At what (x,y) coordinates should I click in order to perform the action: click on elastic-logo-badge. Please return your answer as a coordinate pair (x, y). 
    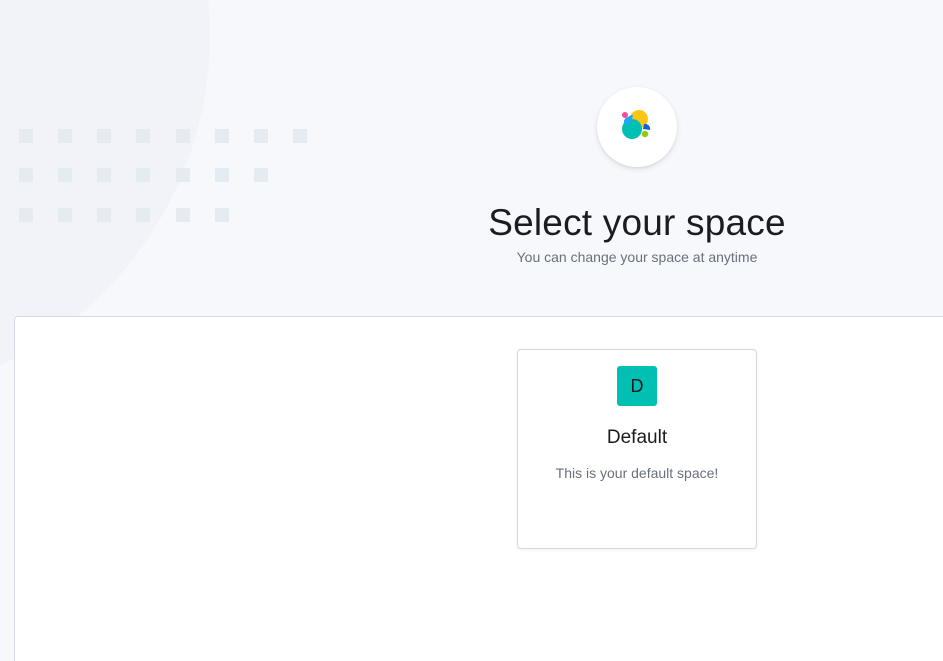
    Looking at the image, I should click on (637, 127).